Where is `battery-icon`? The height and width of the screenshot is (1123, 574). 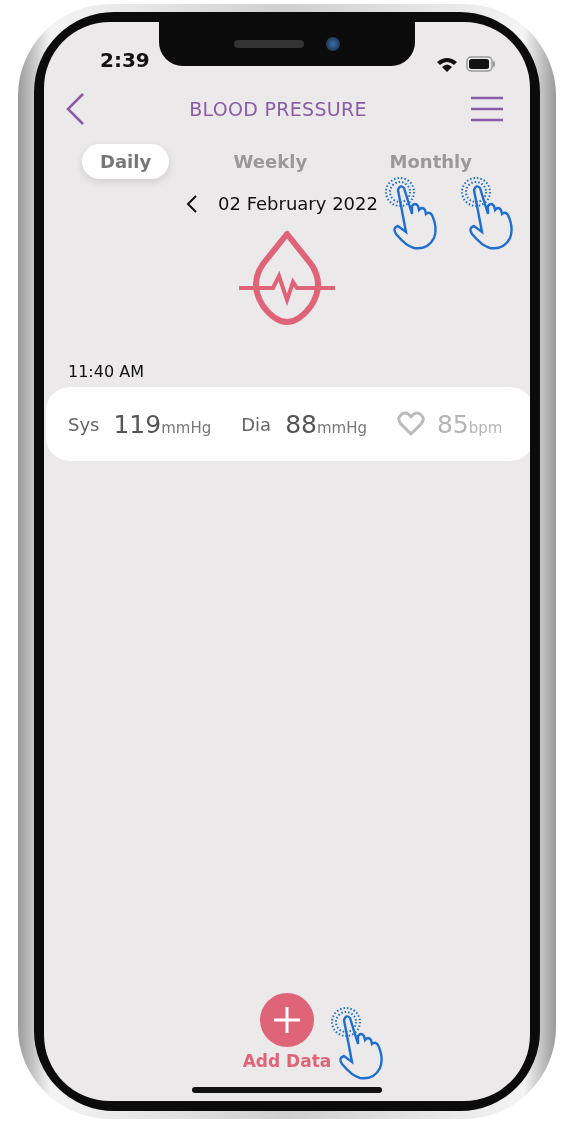
battery-icon is located at coordinates (481, 64).